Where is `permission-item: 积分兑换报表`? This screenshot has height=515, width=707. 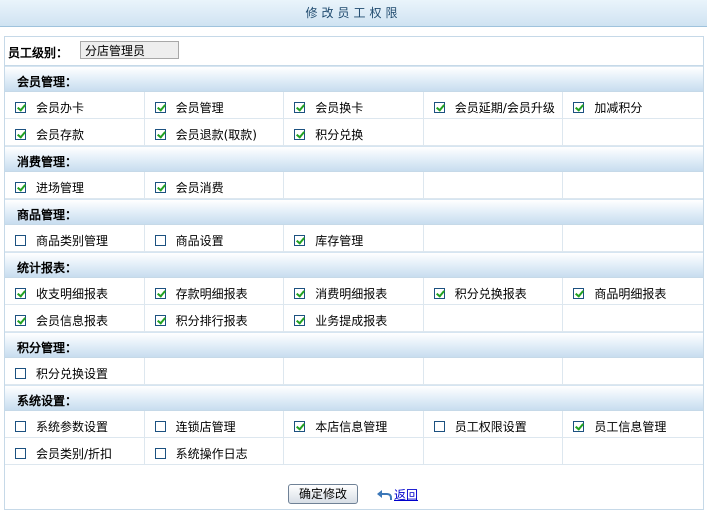
permission-item: 积分兑换报表 is located at coordinates (480, 293).